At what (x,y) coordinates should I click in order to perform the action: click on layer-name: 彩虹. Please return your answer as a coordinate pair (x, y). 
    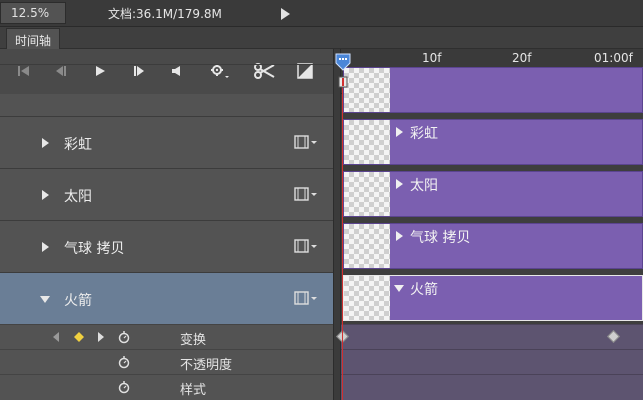
    Looking at the image, I should click on (78, 145).